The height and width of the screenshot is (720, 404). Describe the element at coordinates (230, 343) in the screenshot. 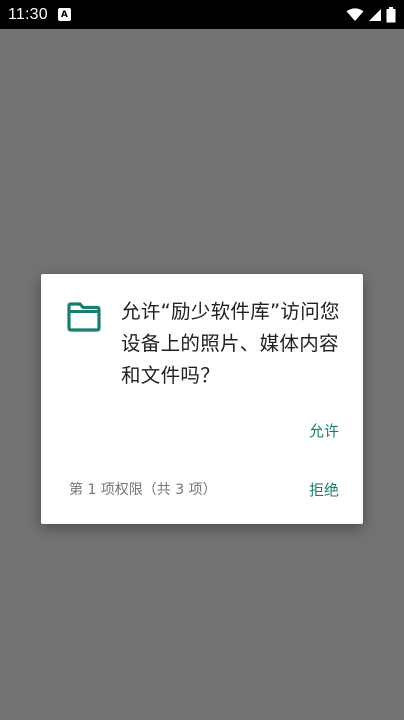

I see `permission-message: 允许“励少软件库”访问您设备上的照片、媒体内容和文件吗？` at that location.